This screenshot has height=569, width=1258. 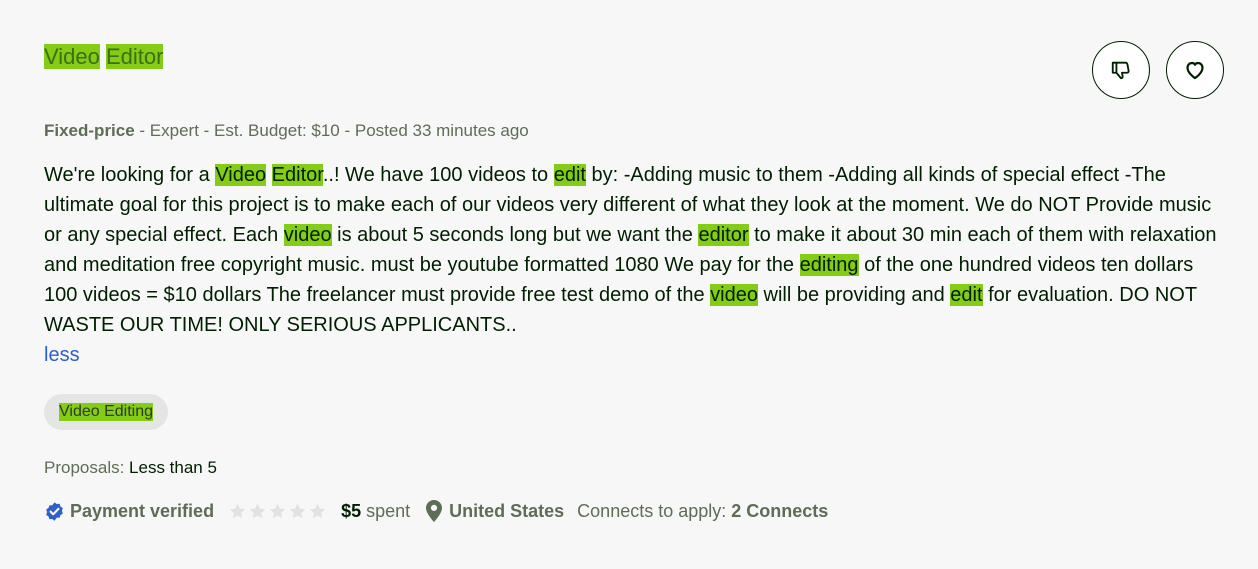 What do you see at coordinates (1158, 70) in the screenshot?
I see `job-actions` at bounding box center [1158, 70].